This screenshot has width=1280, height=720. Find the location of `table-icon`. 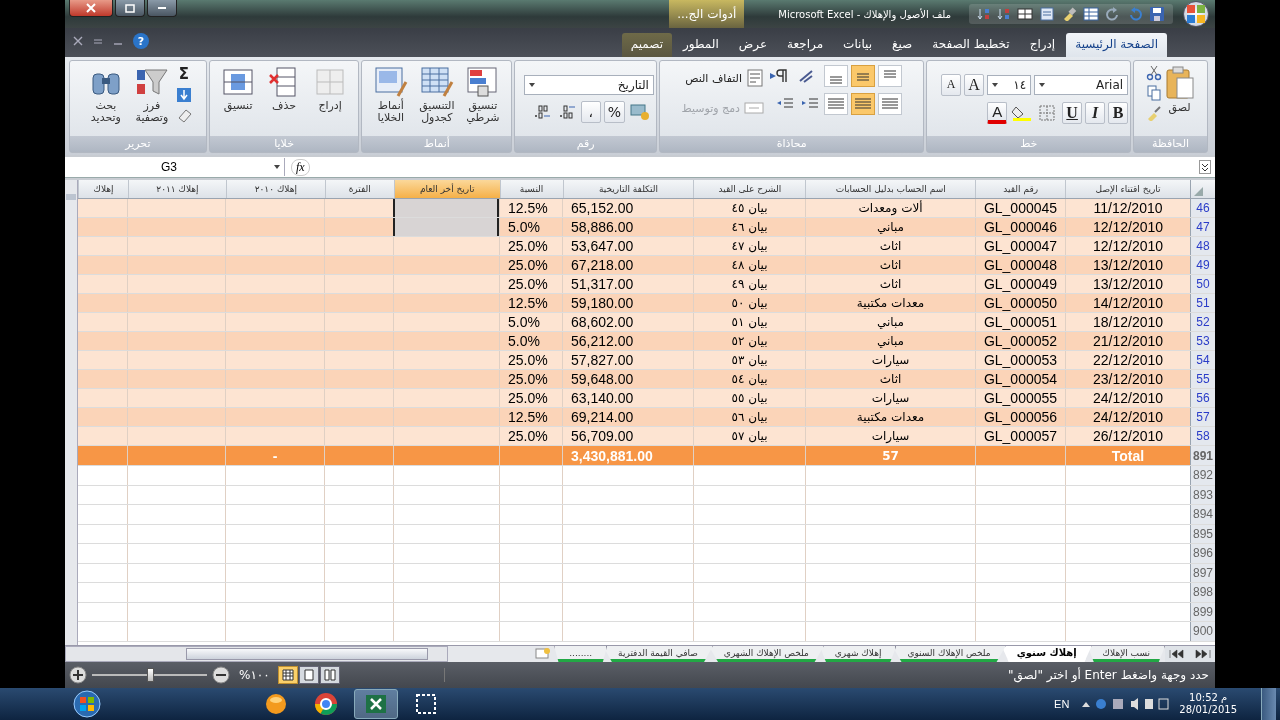

table-icon is located at coordinates (1091, 14).